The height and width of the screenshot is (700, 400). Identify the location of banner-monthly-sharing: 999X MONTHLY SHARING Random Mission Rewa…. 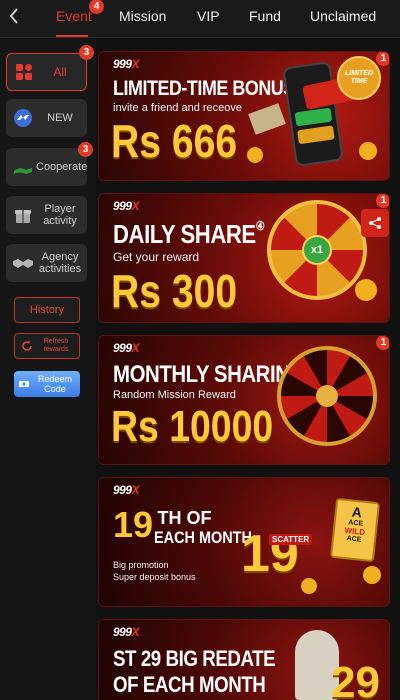
(244, 400).